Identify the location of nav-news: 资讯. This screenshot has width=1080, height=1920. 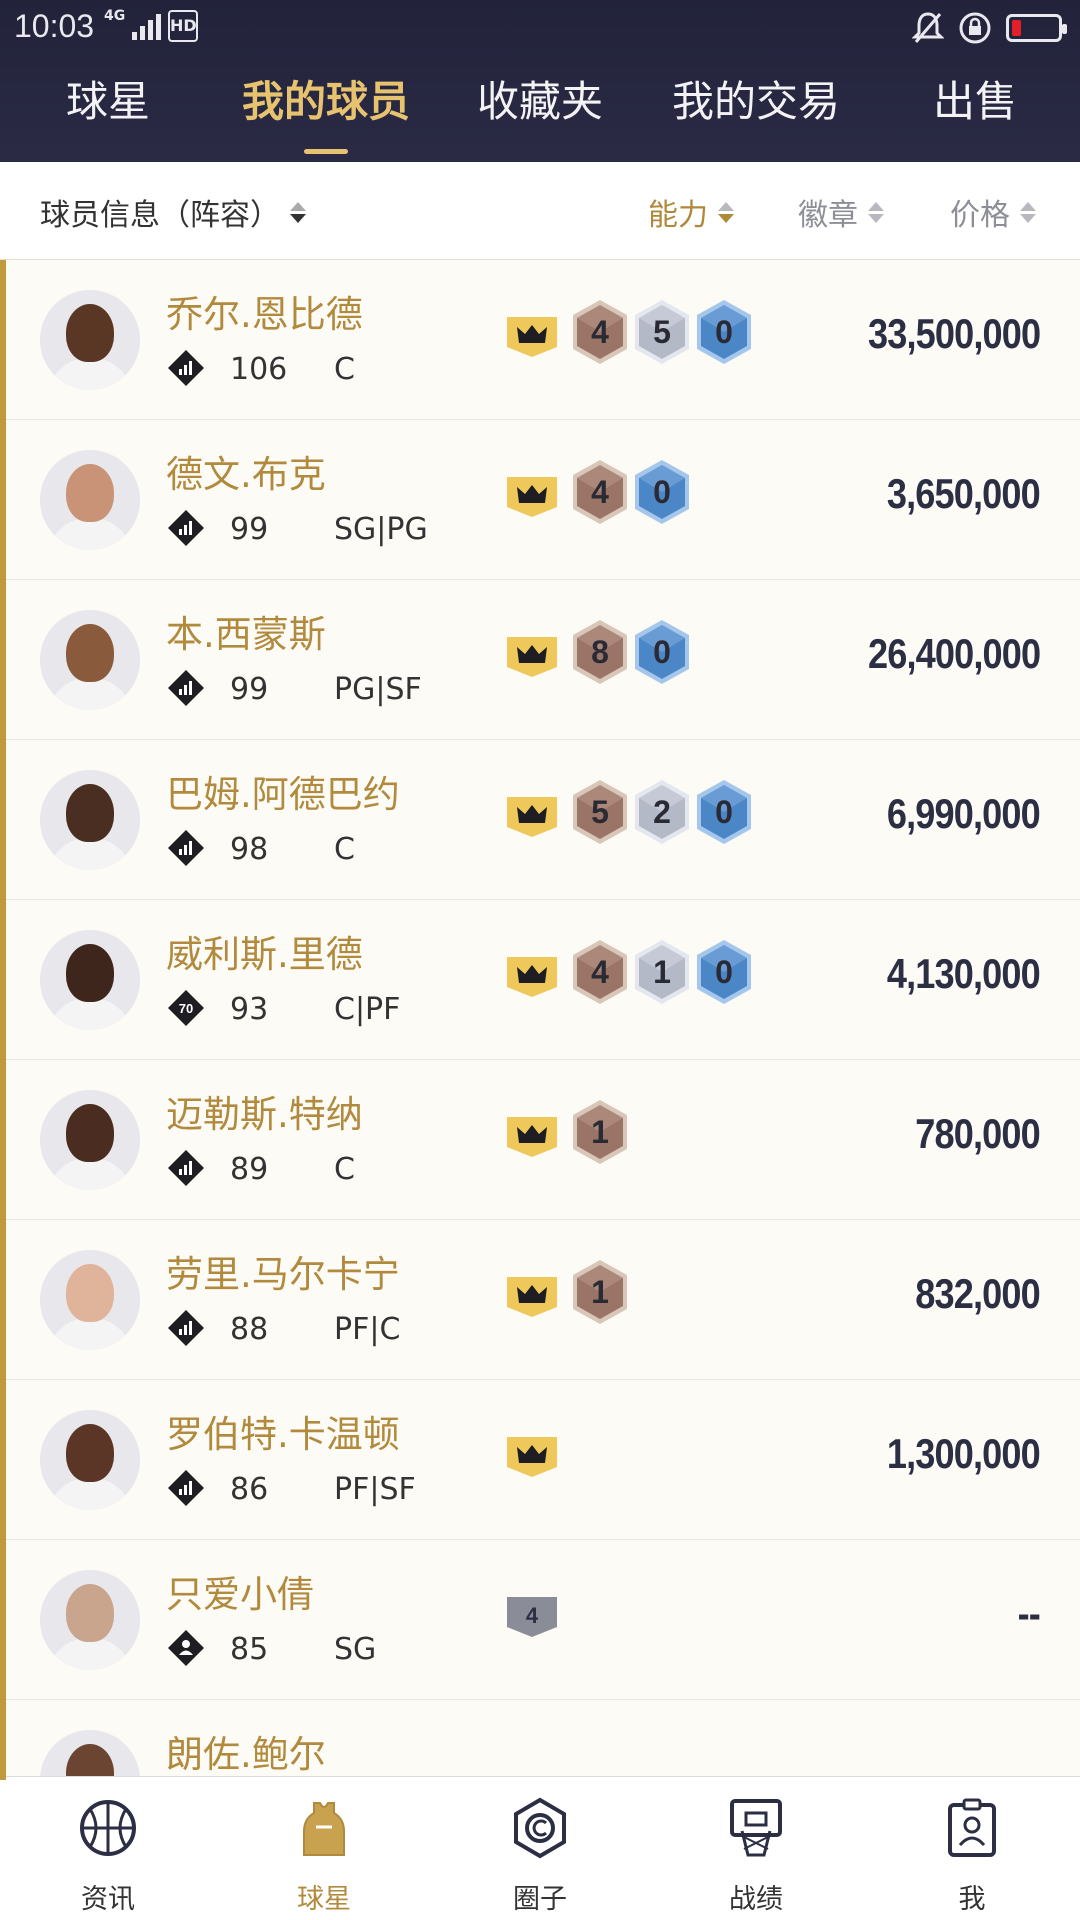
(108, 1848).